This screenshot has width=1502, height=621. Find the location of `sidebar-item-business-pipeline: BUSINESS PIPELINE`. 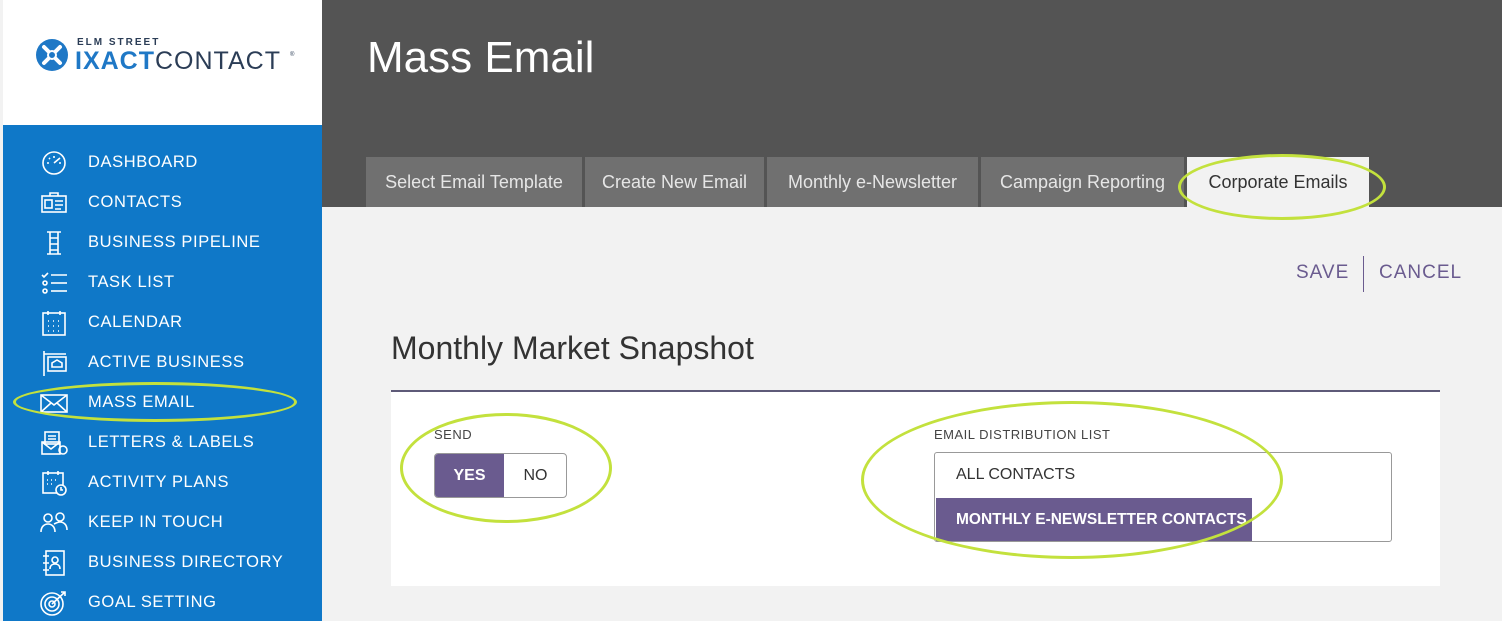

sidebar-item-business-pipeline: BUSINESS PIPELINE is located at coordinates (162, 242).